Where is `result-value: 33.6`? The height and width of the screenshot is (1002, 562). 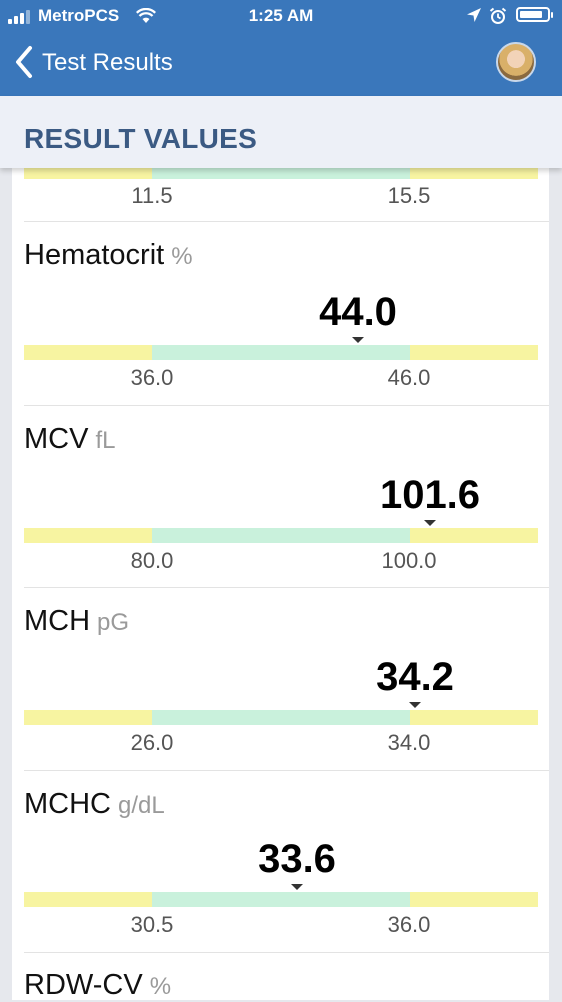 result-value: 33.6 is located at coordinates (297, 859).